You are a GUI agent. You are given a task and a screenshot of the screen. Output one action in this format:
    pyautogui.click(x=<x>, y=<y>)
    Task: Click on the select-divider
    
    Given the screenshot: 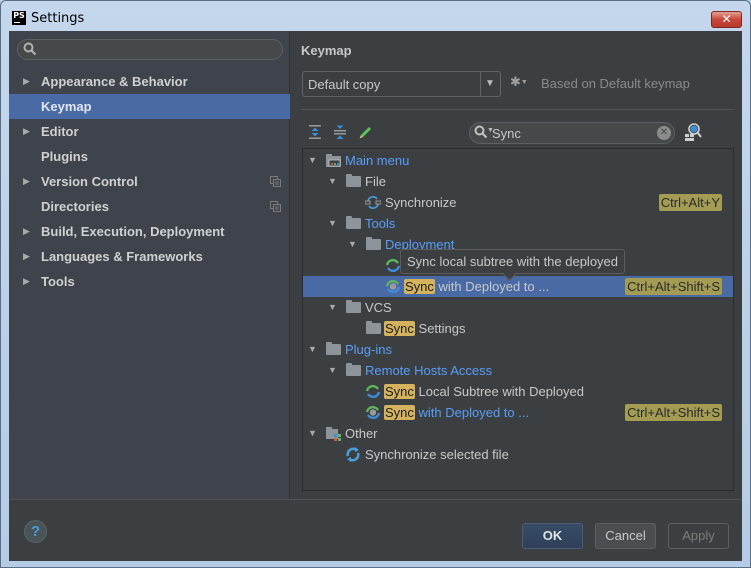 What is the action you would take?
    pyautogui.click(x=480, y=84)
    